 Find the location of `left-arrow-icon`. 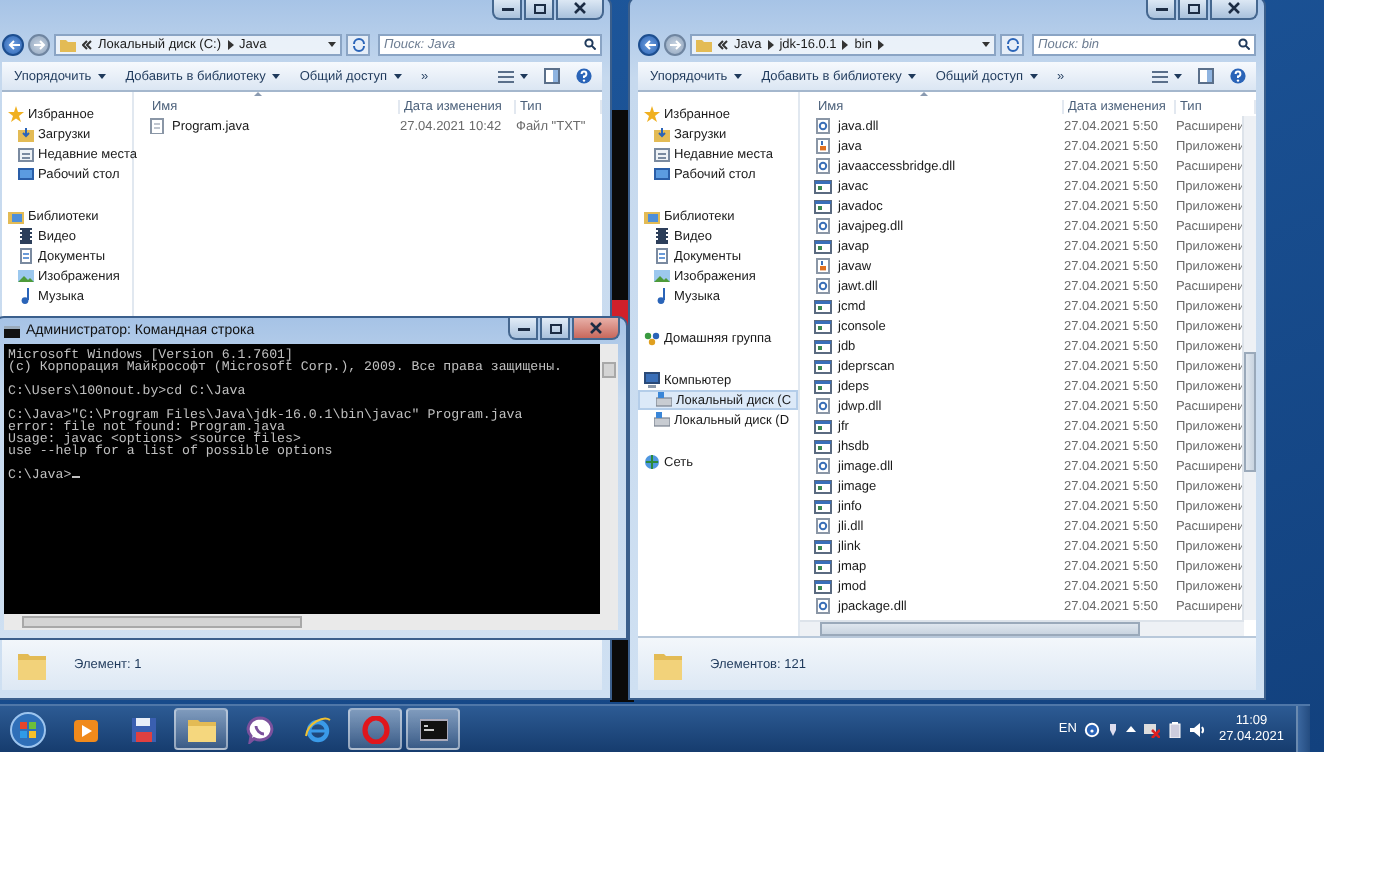

left-arrow-icon is located at coordinates (13, 44).